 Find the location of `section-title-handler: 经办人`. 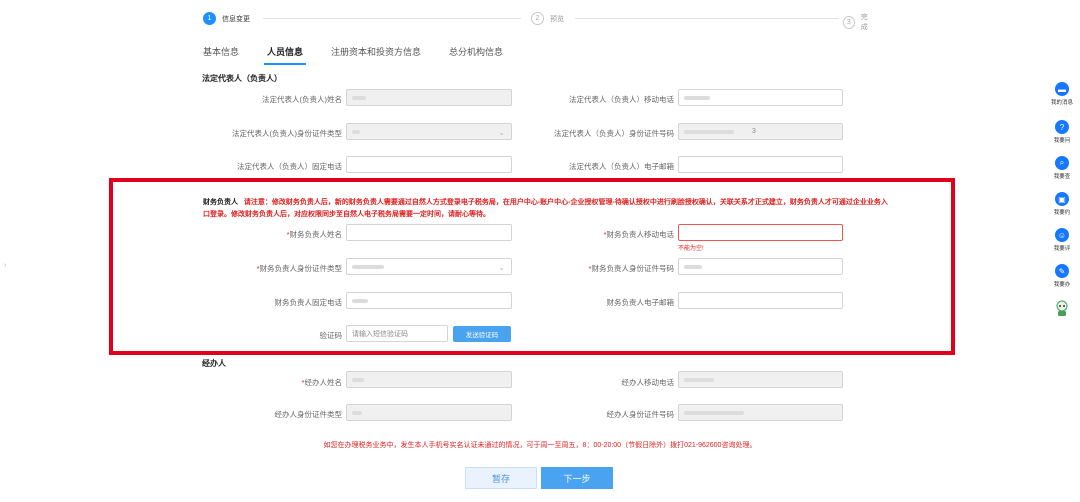

section-title-handler: 经办人 is located at coordinates (214, 363).